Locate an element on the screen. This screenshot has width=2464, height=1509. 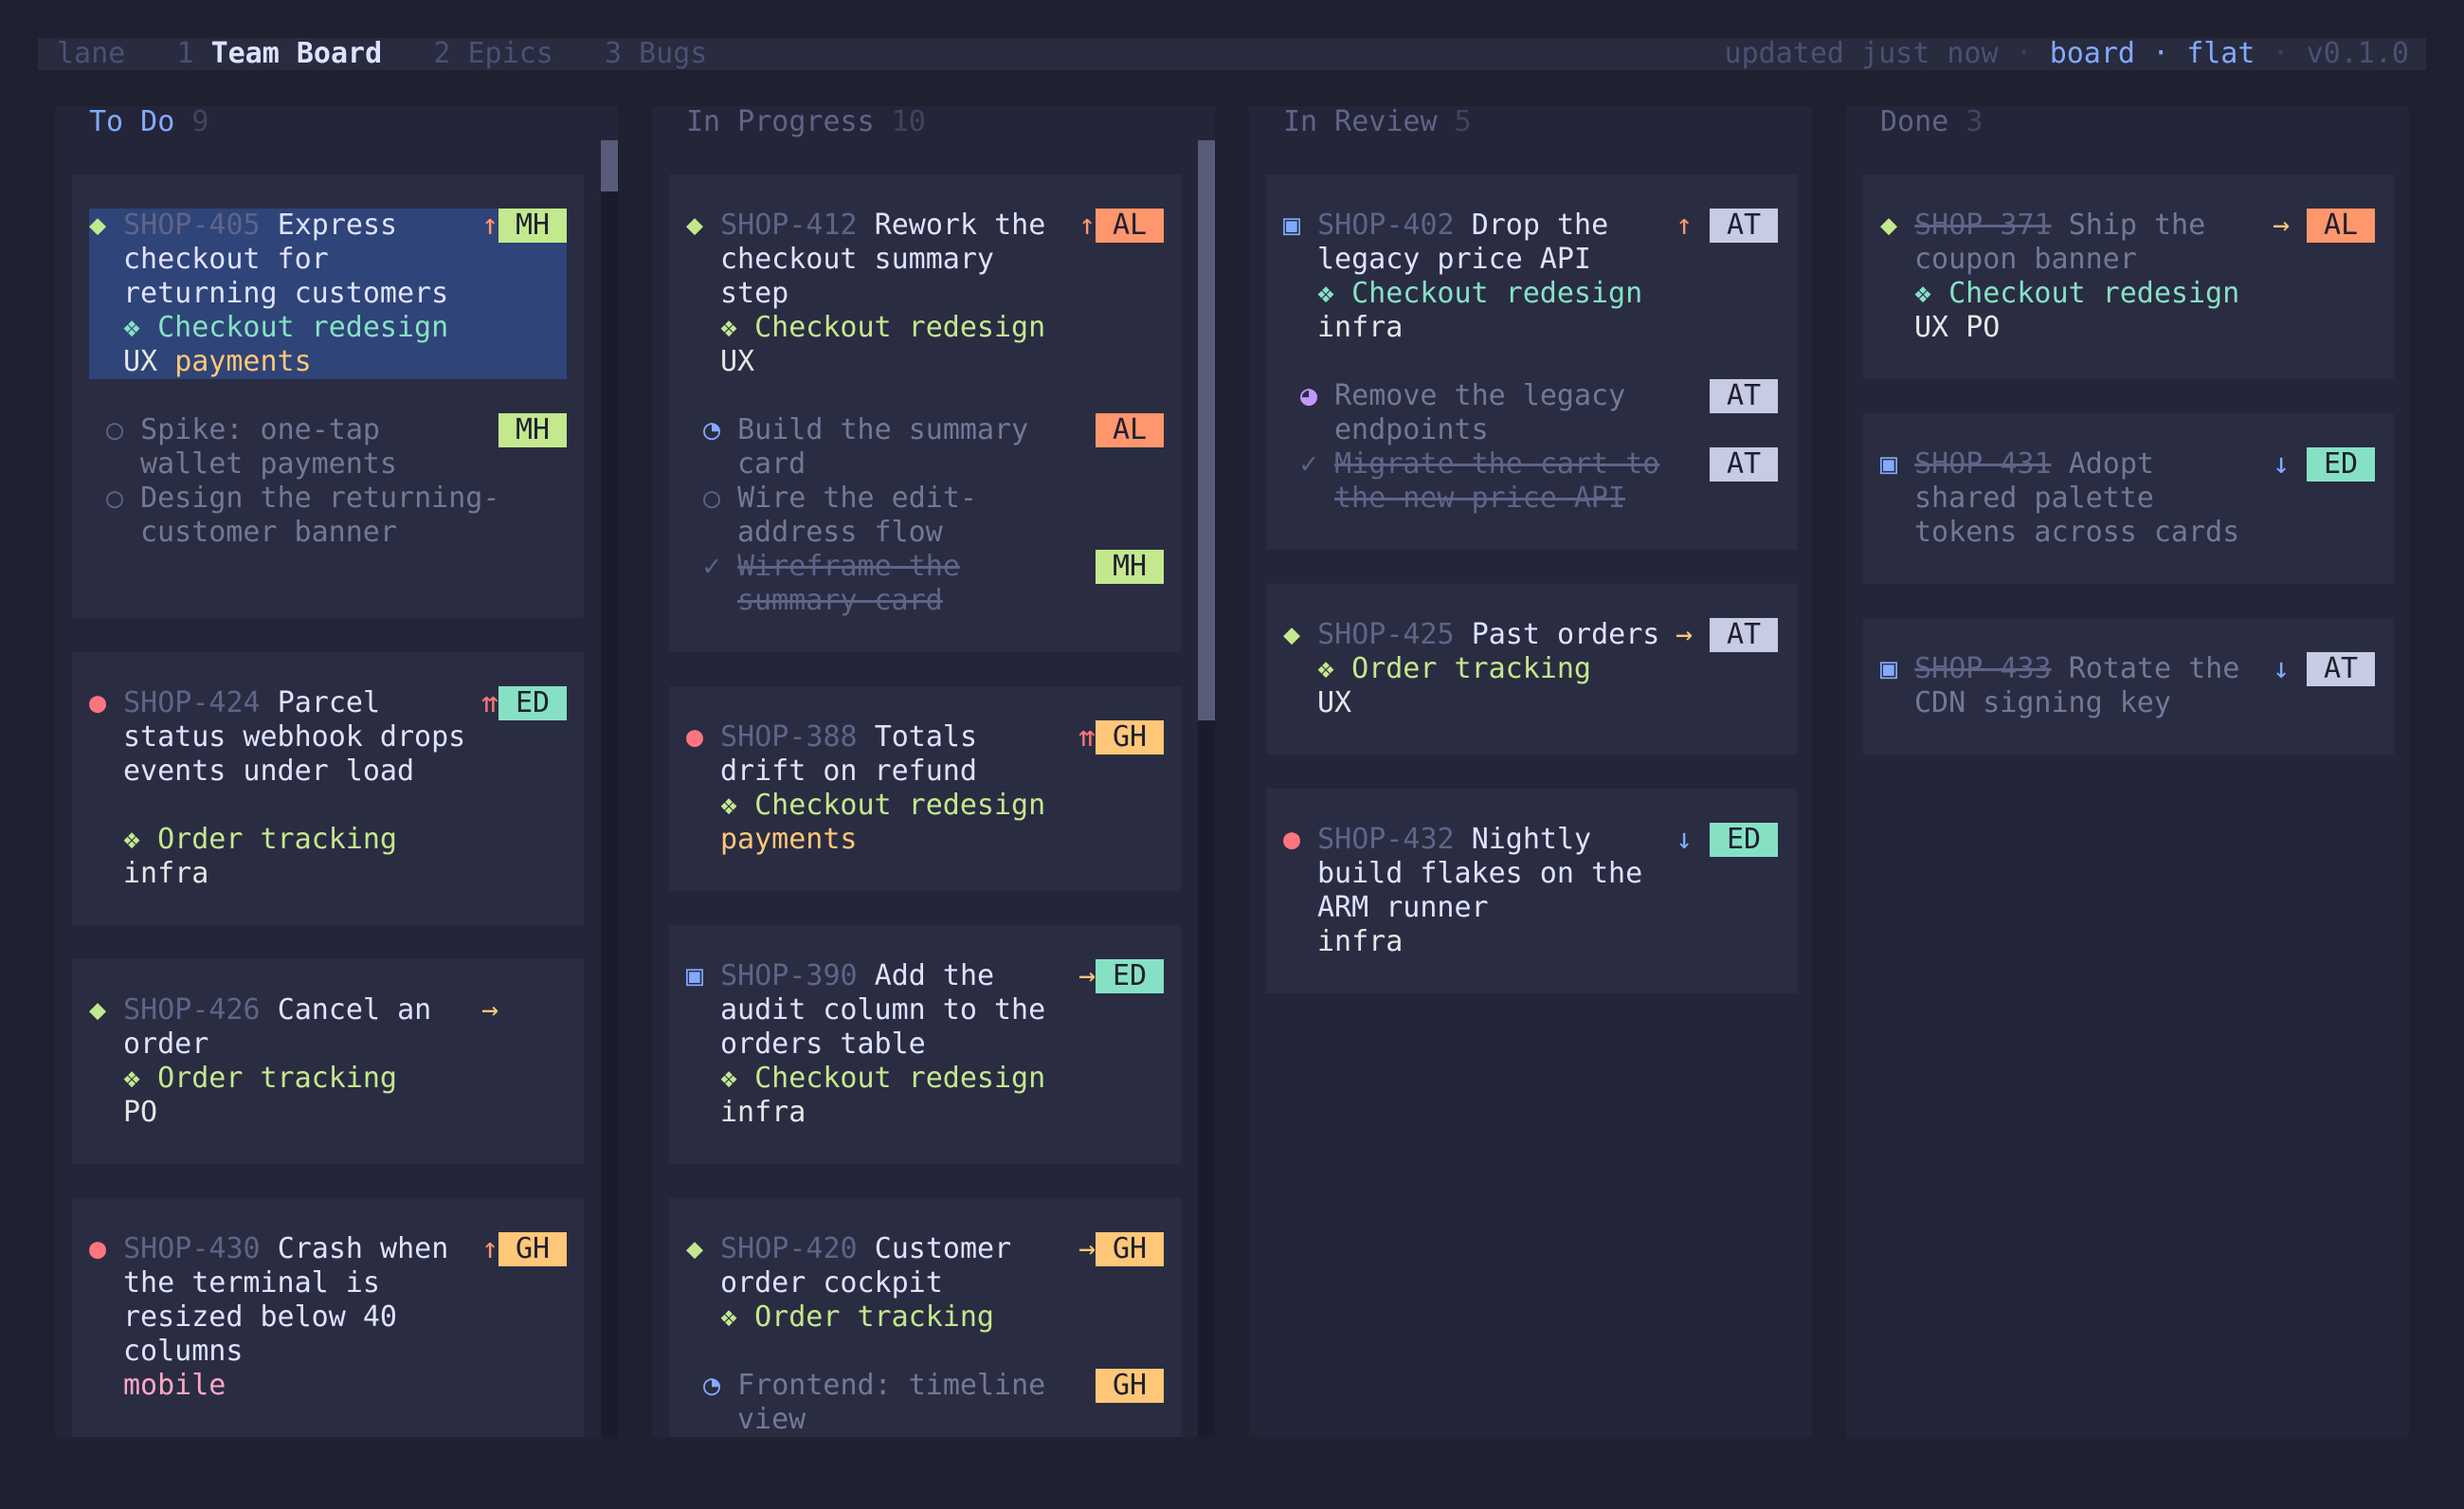
labels: UX payments is located at coordinates (218, 361).